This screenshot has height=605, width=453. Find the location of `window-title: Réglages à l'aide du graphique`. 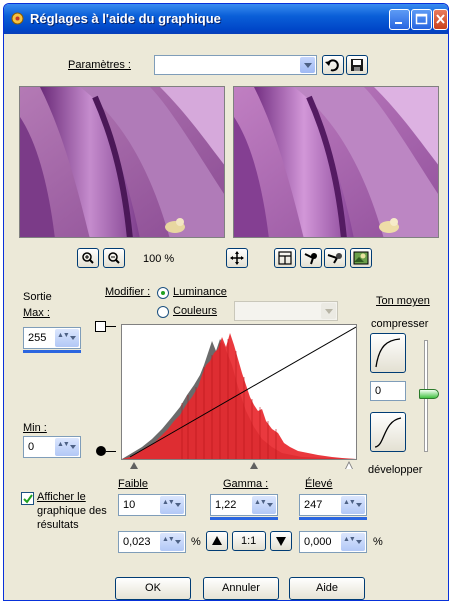

window-title: Réglages à l'aide du graphique is located at coordinates (125, 18).